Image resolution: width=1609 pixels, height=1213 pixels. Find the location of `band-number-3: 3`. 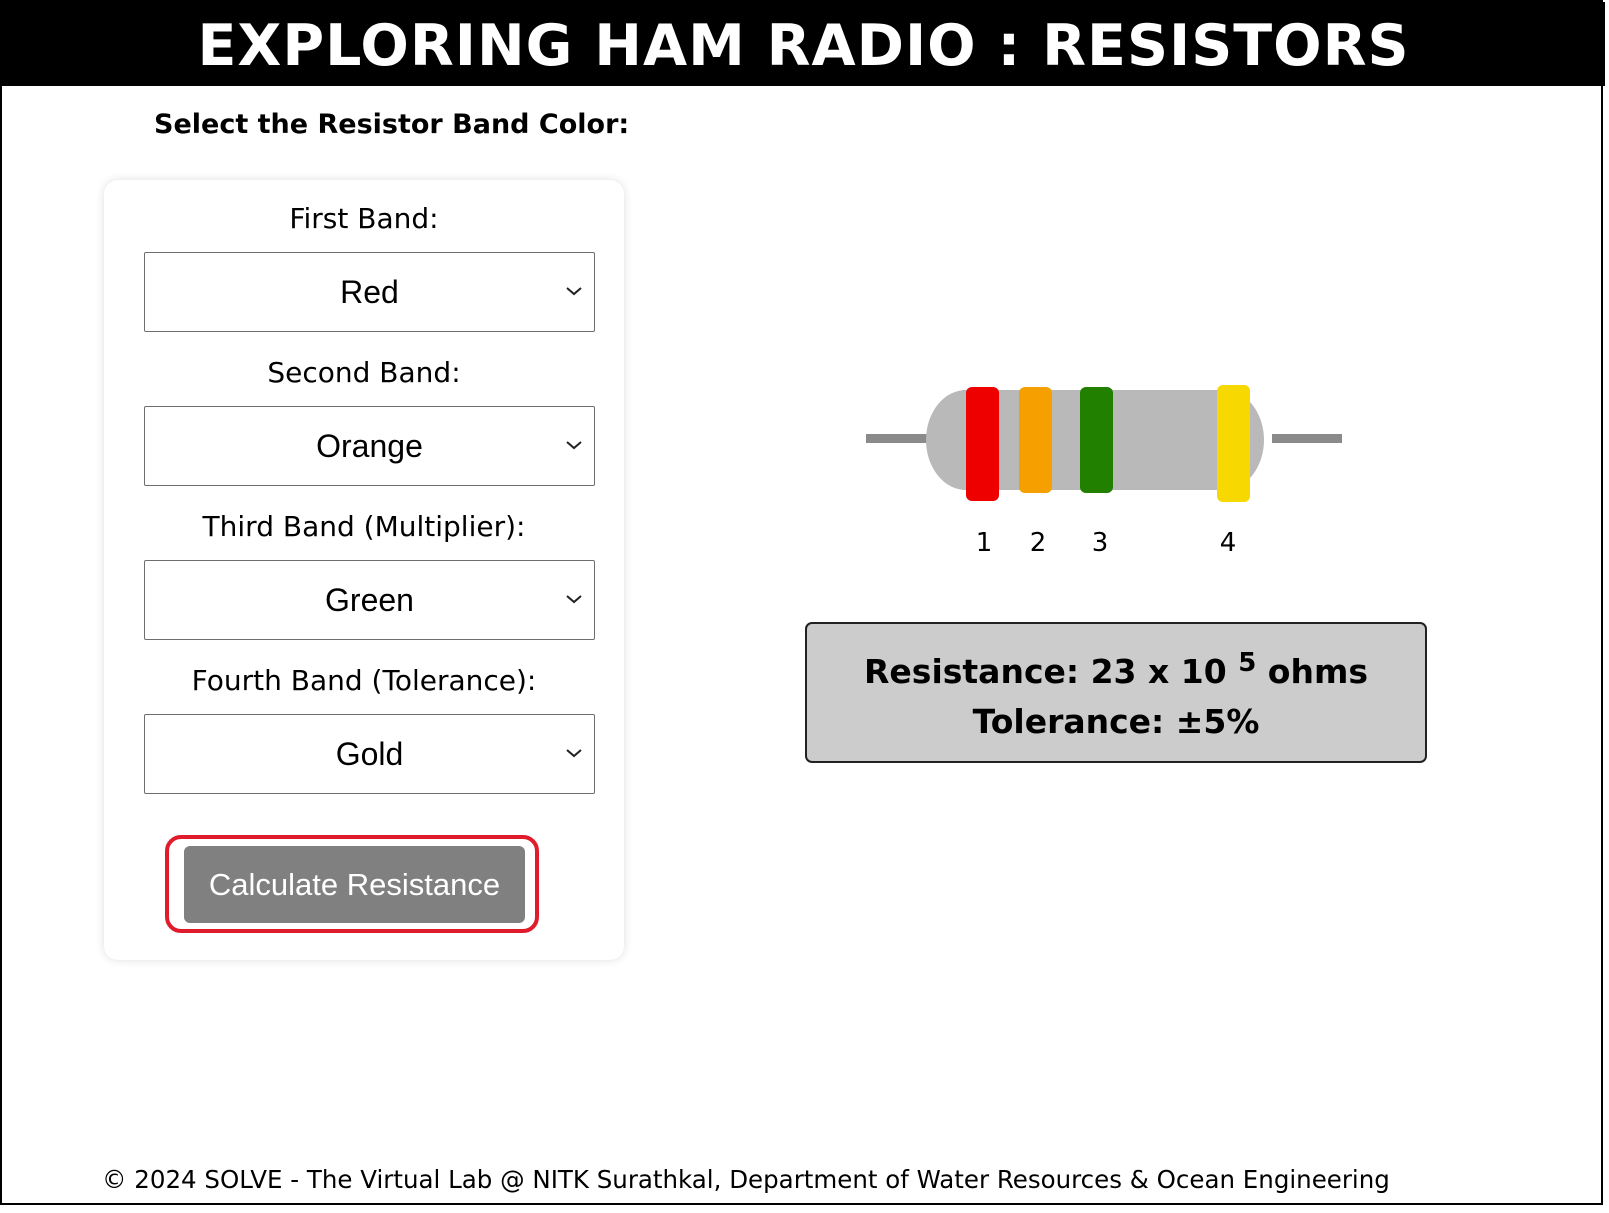

band-number-3: 3 is located at coordinates (1100, 543).